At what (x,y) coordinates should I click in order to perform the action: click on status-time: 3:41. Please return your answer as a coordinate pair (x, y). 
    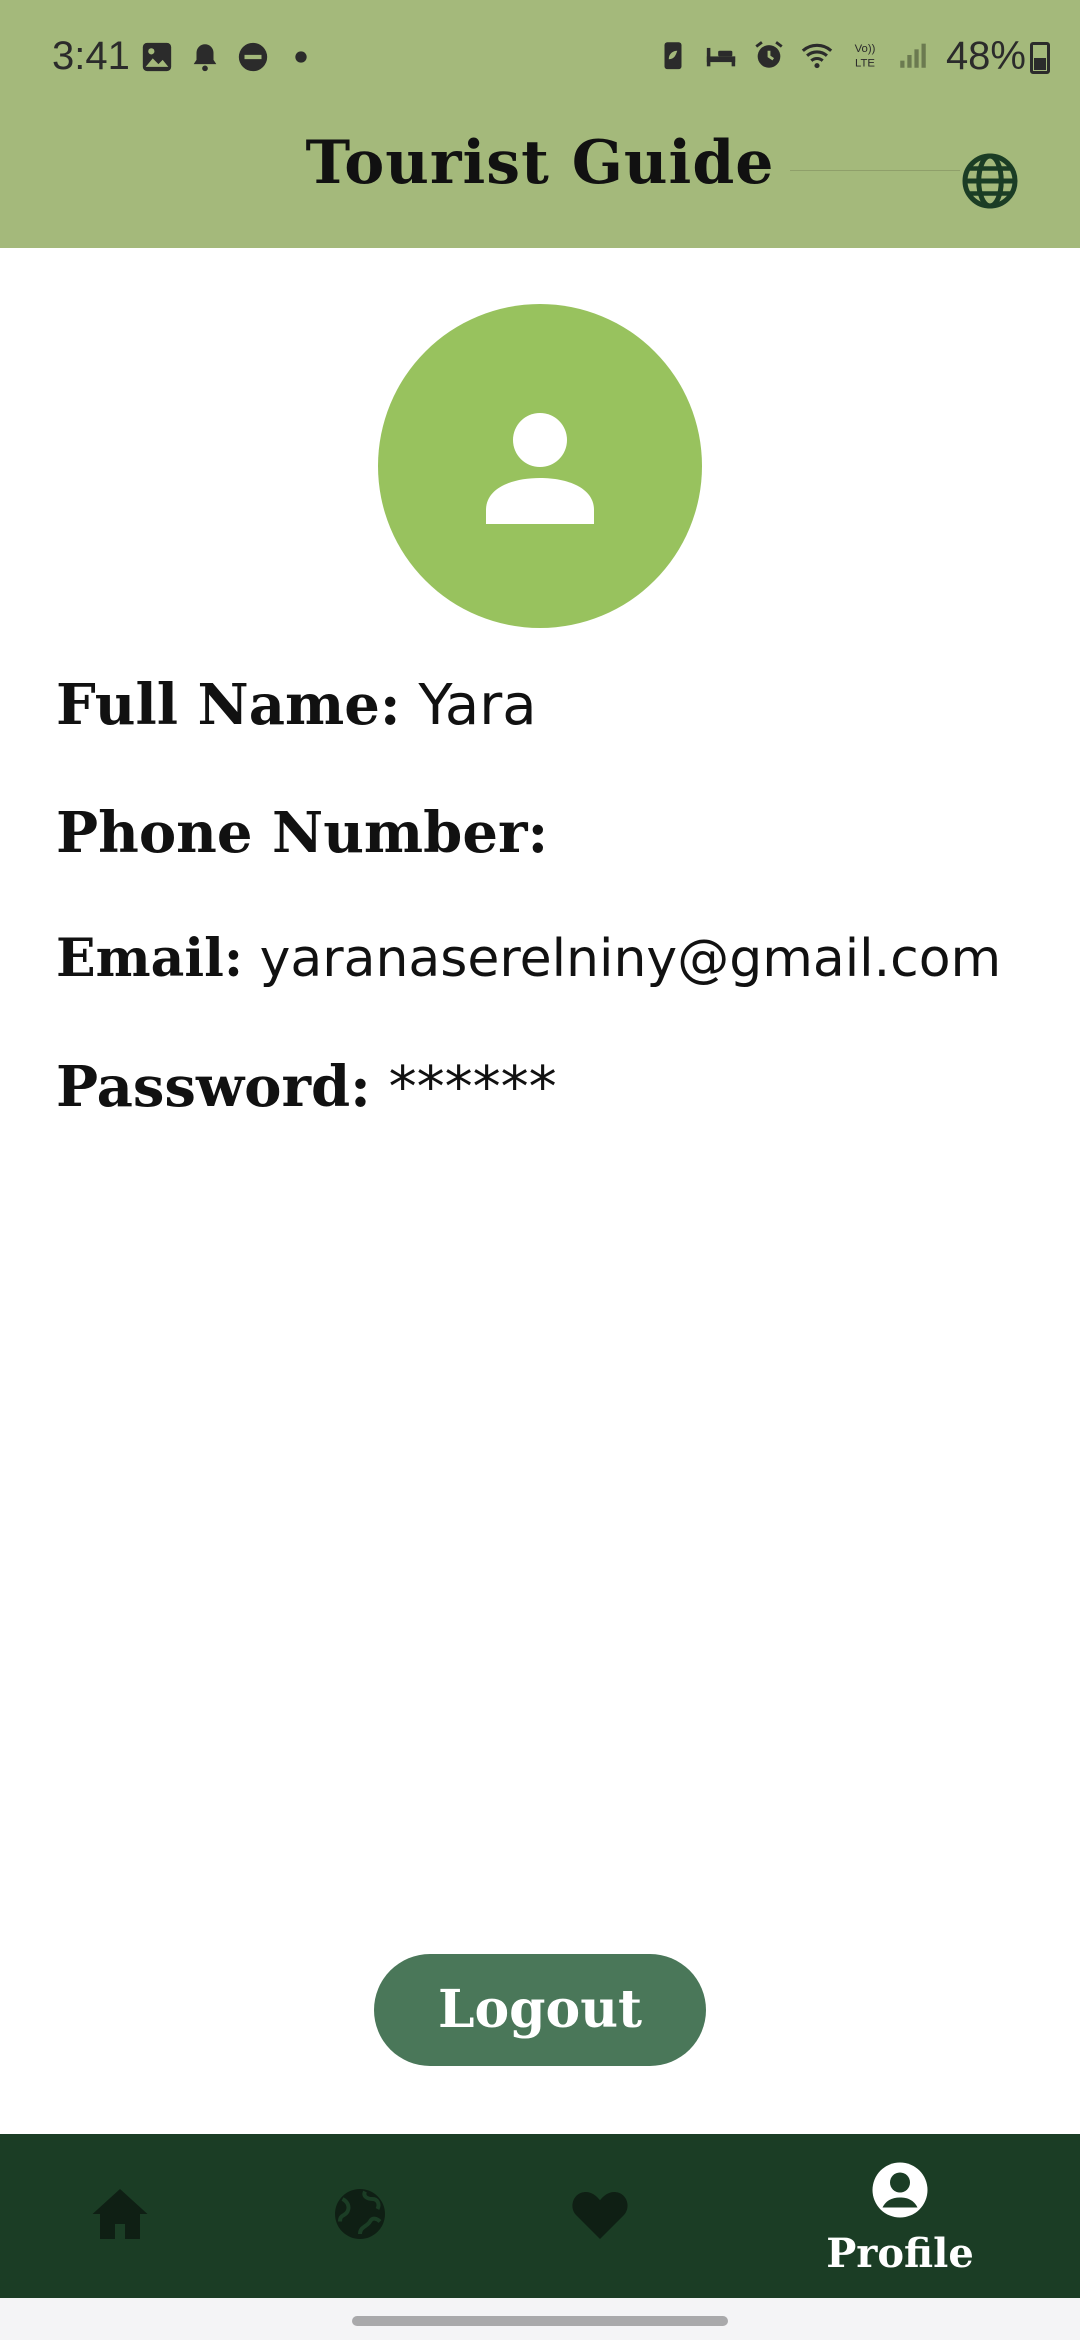
    Looking at the image, I should click on (91, 56).